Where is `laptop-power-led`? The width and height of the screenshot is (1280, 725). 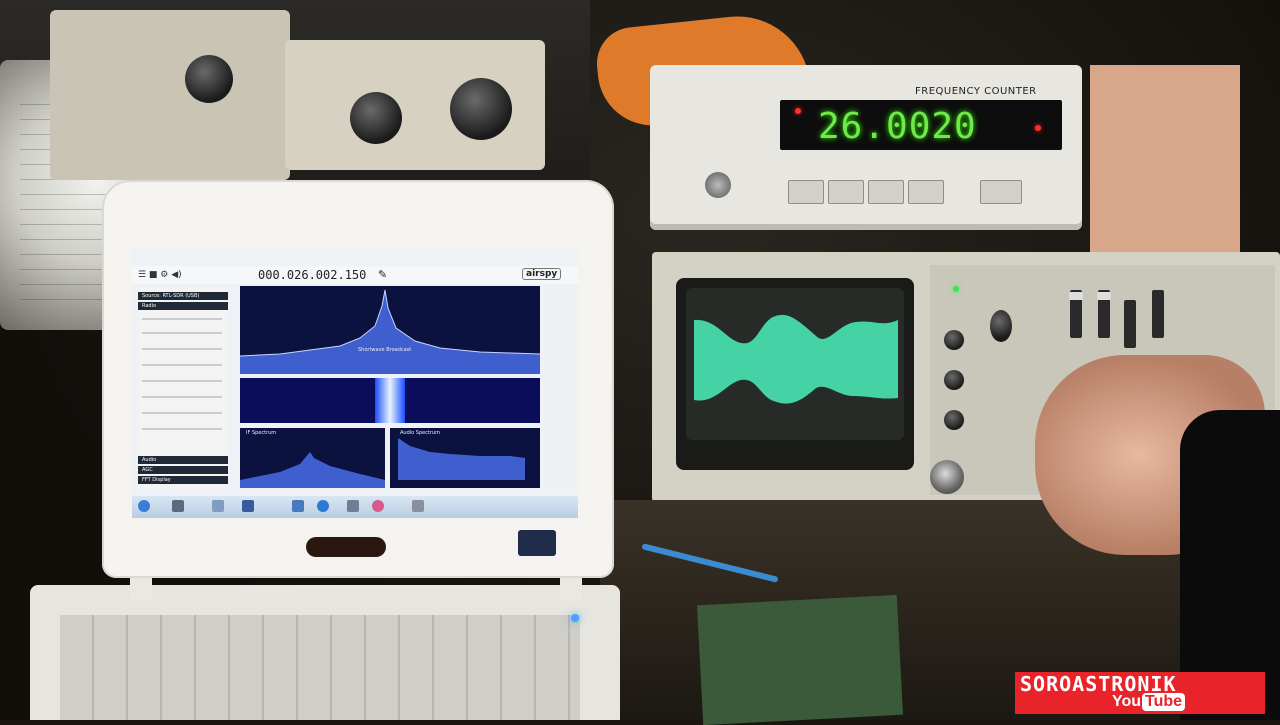
laptop-power-led is located at coordinates (575, 618).